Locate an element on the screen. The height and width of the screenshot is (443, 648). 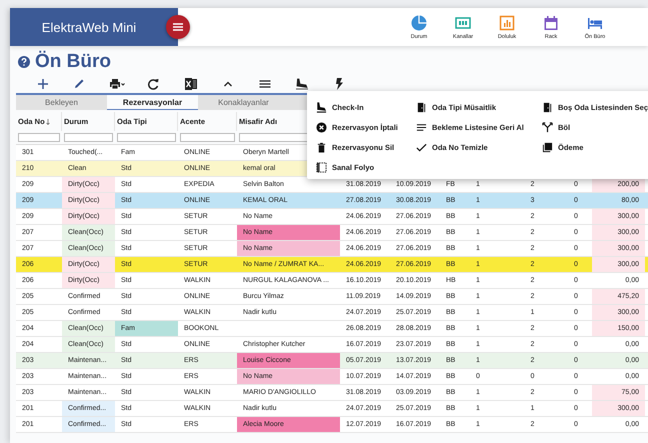
app-title: ElektraWeb Mini is located at coordinates (89, 27).